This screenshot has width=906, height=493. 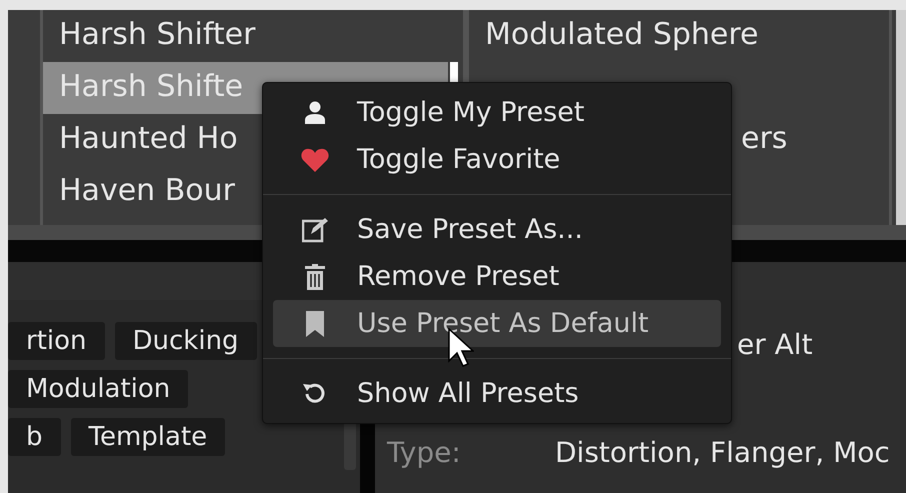 What do you see at coordinates (315, 112) in the screenshot?
I see `person-icon` at bounding box center [315, 112].